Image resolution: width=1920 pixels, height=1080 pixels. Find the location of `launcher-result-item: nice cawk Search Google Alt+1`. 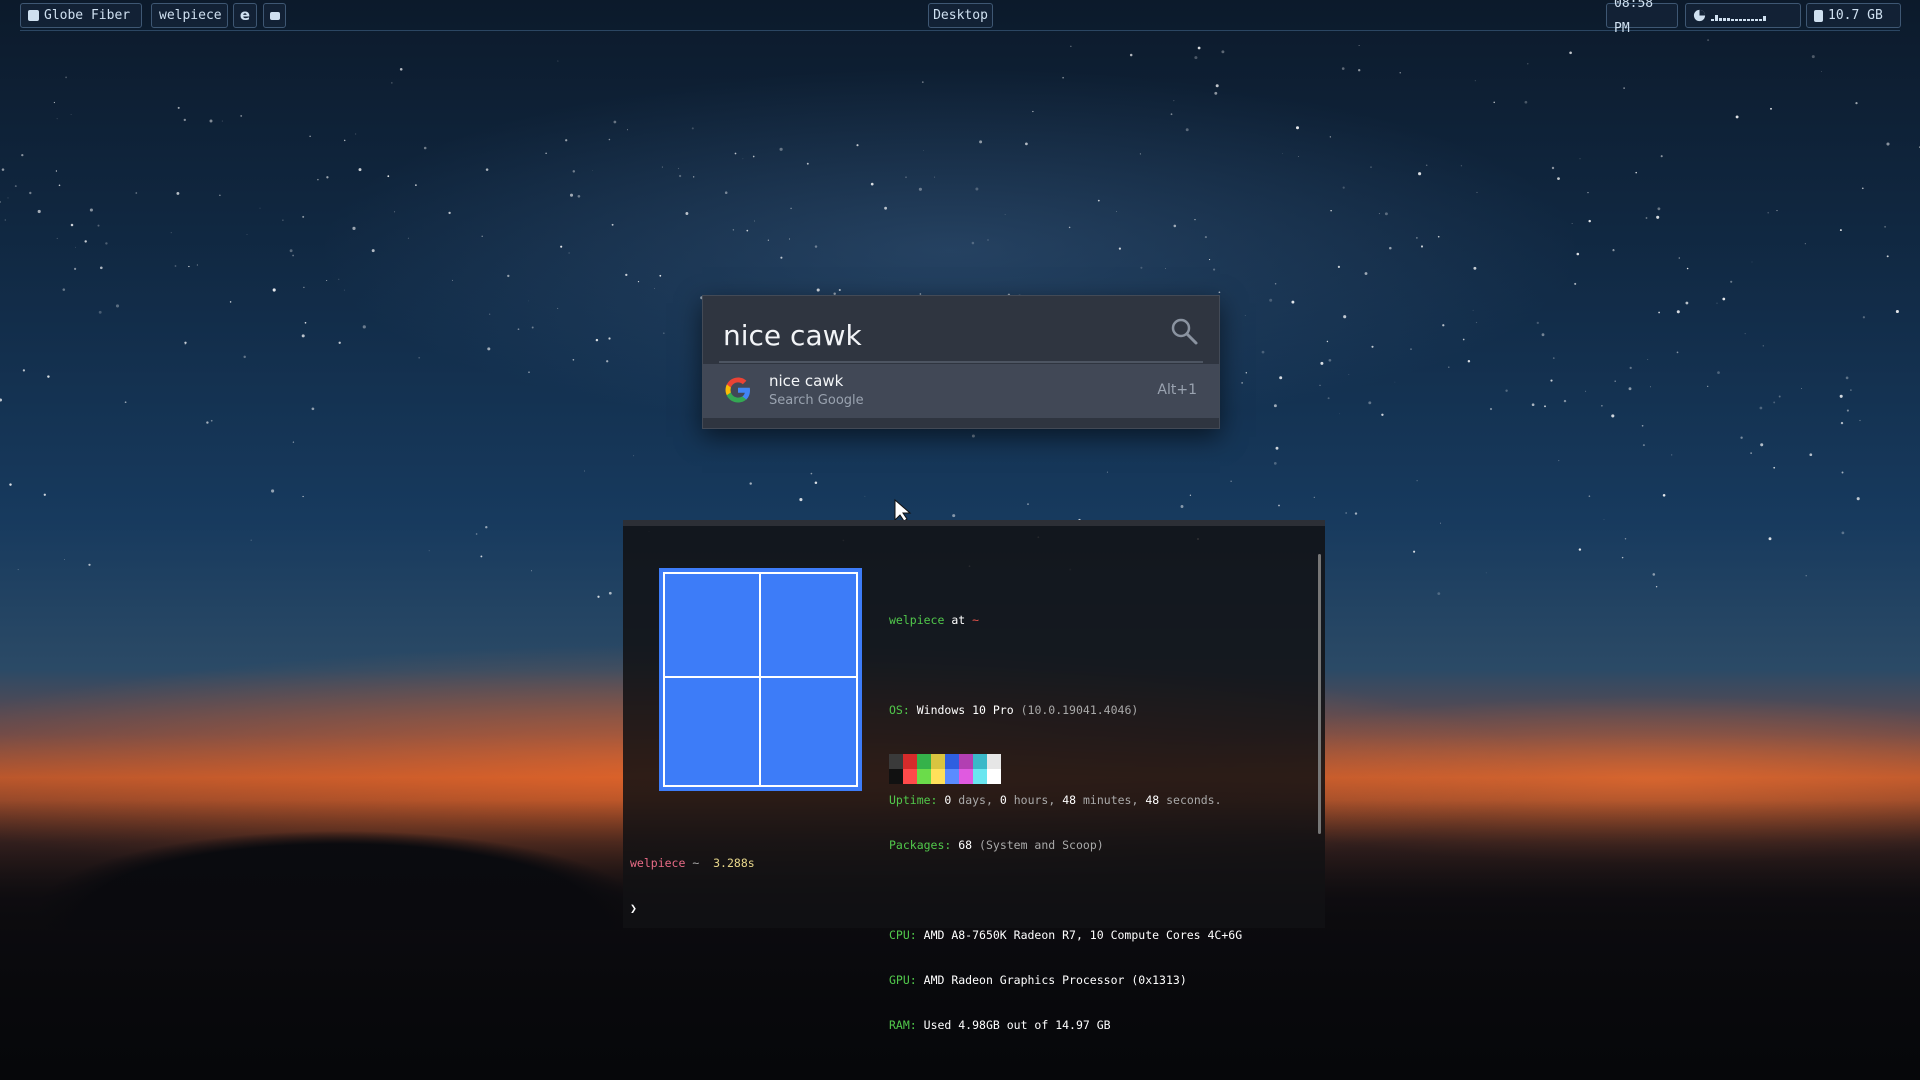

launcher-result-item: nice cawk Search Google Alt+1 is located at coordinates (961, 391).